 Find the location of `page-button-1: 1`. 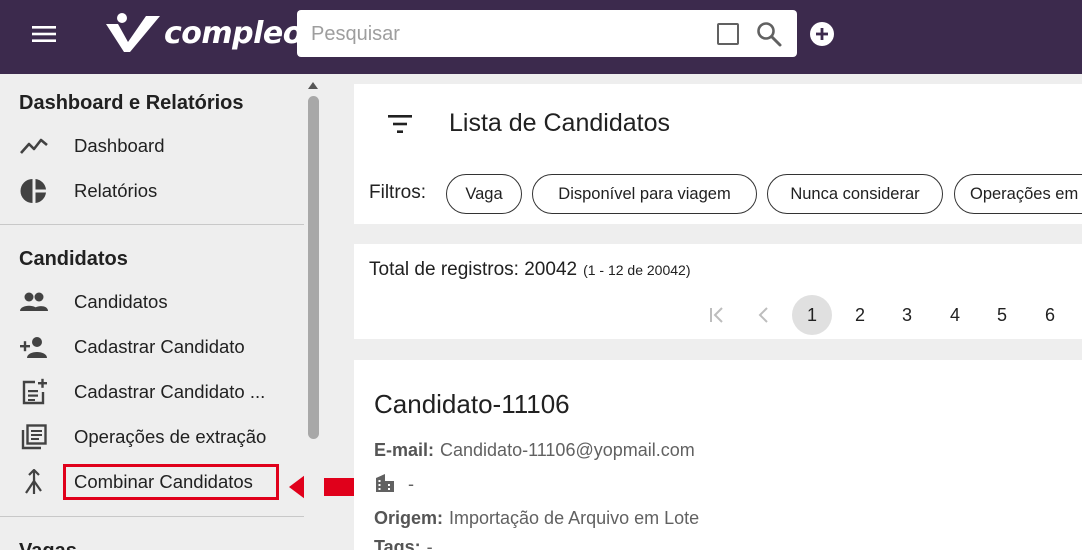

page-button-1: 1 is located at coordinates (812, 315).